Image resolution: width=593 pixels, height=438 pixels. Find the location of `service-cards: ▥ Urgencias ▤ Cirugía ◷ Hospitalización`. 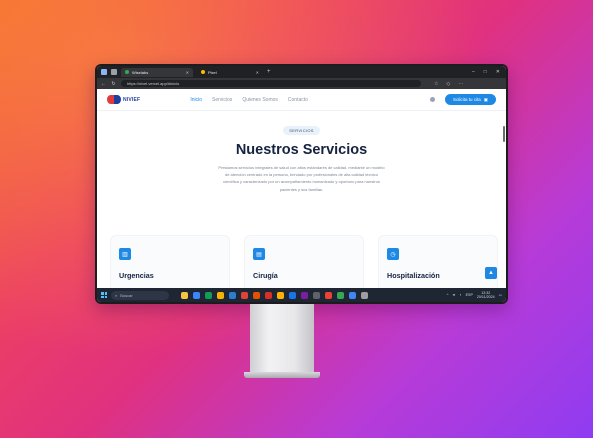

service-cards: ▥ Urgencias ▤ Cirugía ◷ Hospitalización is located at coordinates (304, 266).